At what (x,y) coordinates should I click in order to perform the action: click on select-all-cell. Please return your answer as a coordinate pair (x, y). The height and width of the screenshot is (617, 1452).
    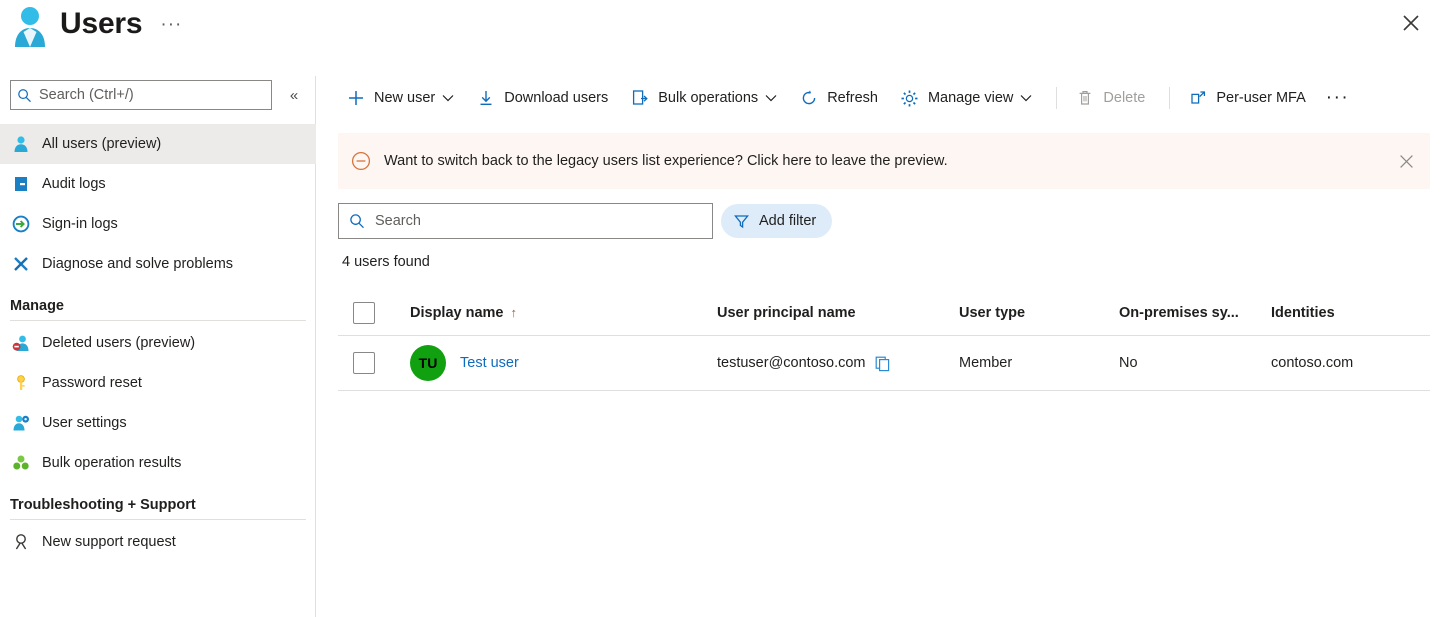
    Looking at the image, I should click on (374, 312).